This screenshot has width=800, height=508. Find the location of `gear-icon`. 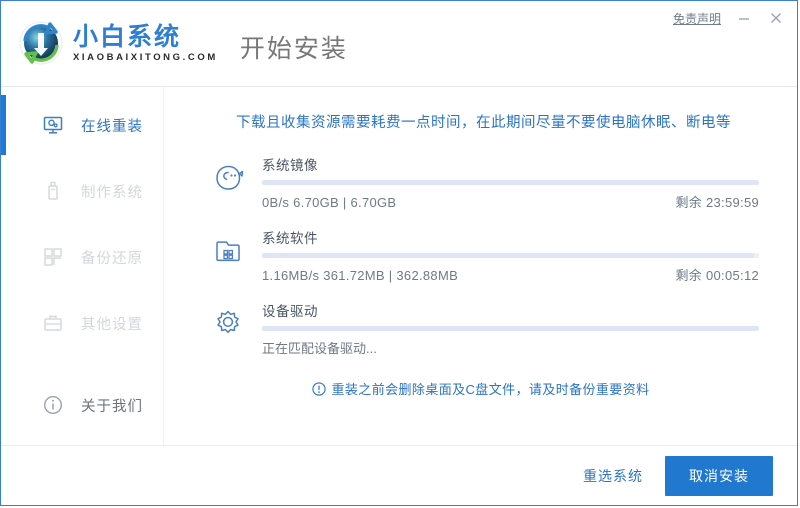

gear-icon is located at coordinates (228, 324).